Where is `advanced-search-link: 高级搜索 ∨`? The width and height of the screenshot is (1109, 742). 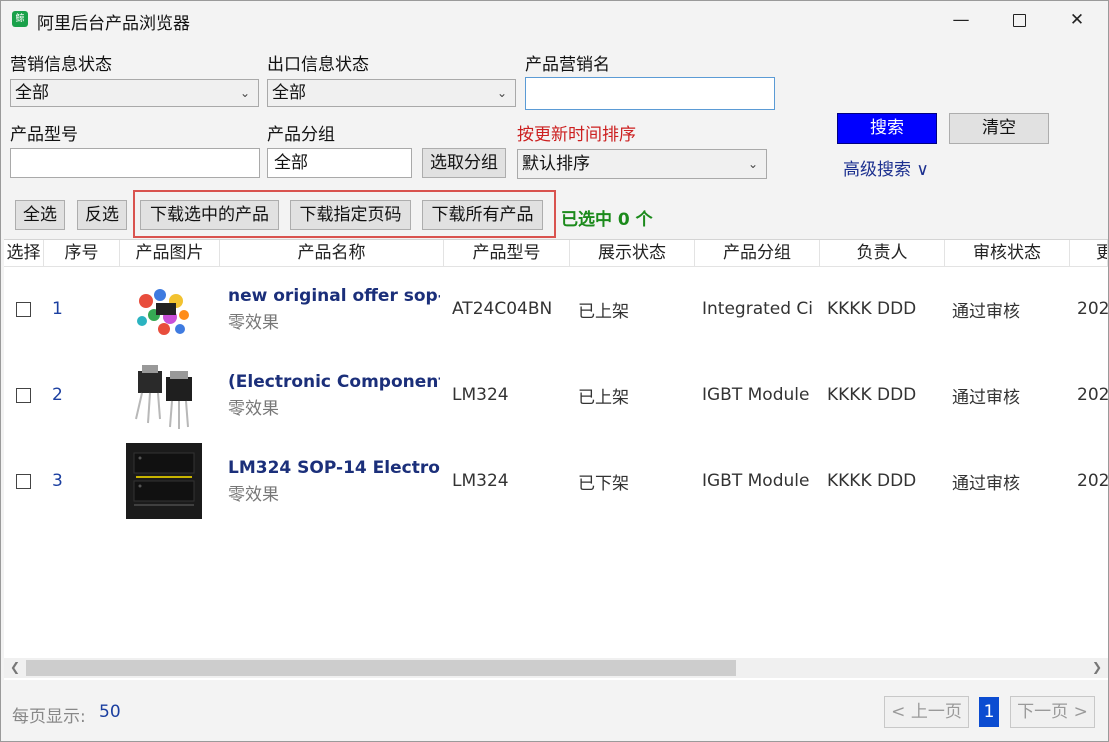 advanced-search-link: 高级搜索 ∨ is located at coordinates (886, 167).